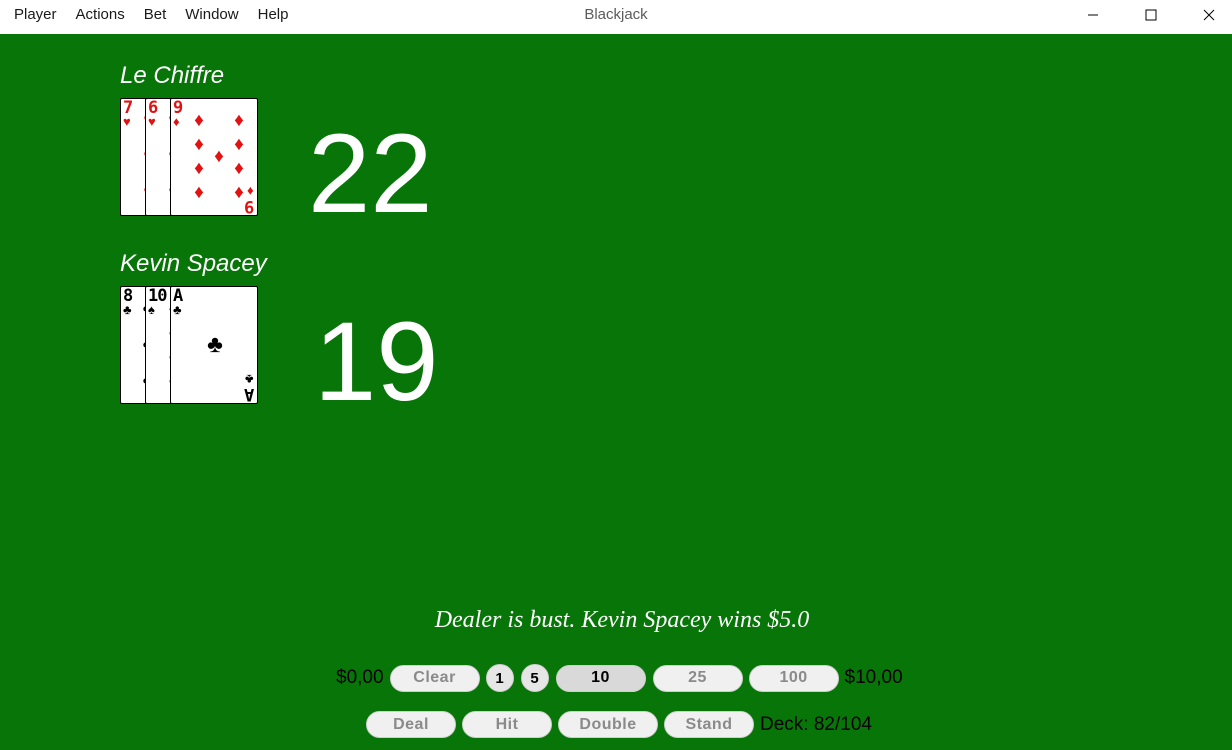  What do you see at coordinates (709, 724) in the screenshot?
I see `stand-button: Stand` at bounding box center [709, 724].